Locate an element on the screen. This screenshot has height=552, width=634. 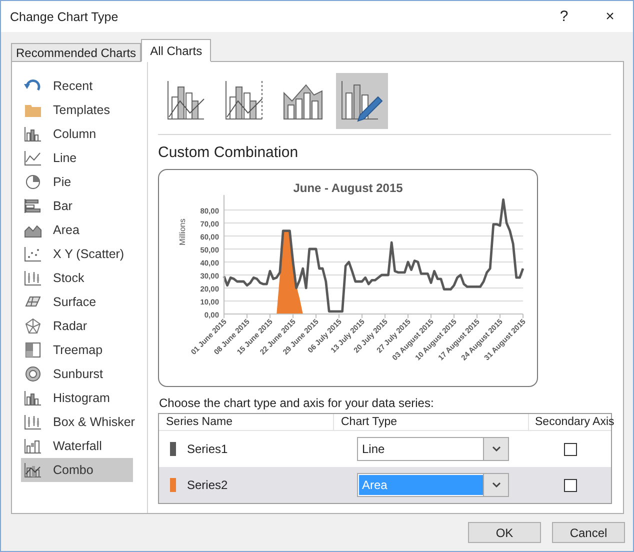
pie-chart-icon is located at coordinates (33, 182).